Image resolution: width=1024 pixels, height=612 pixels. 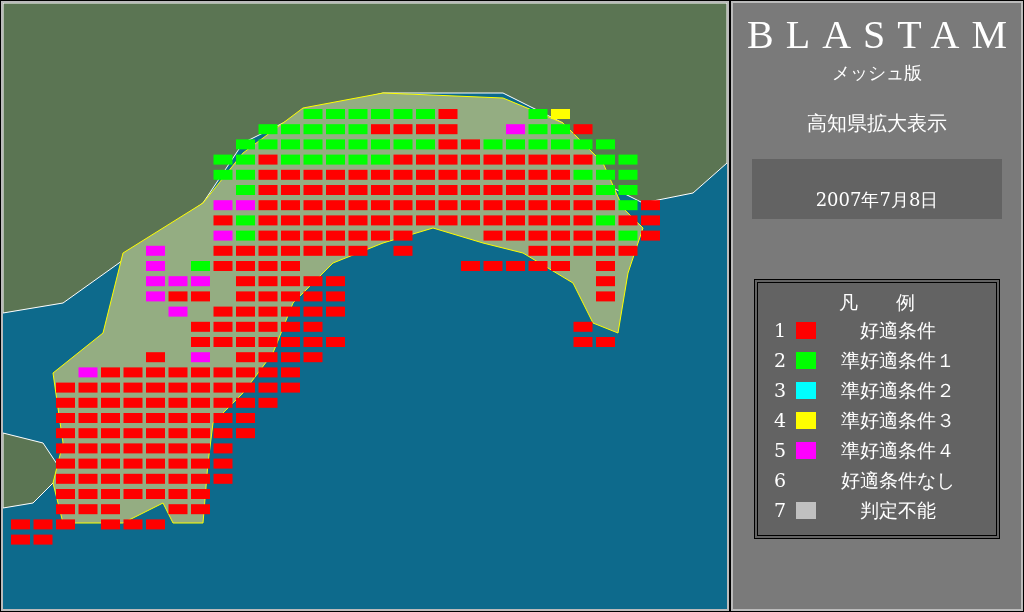 What do you see at coordinates (781, 360) in the screenshot?
I see `legend-number: 2` at bounding box center [781, 360].